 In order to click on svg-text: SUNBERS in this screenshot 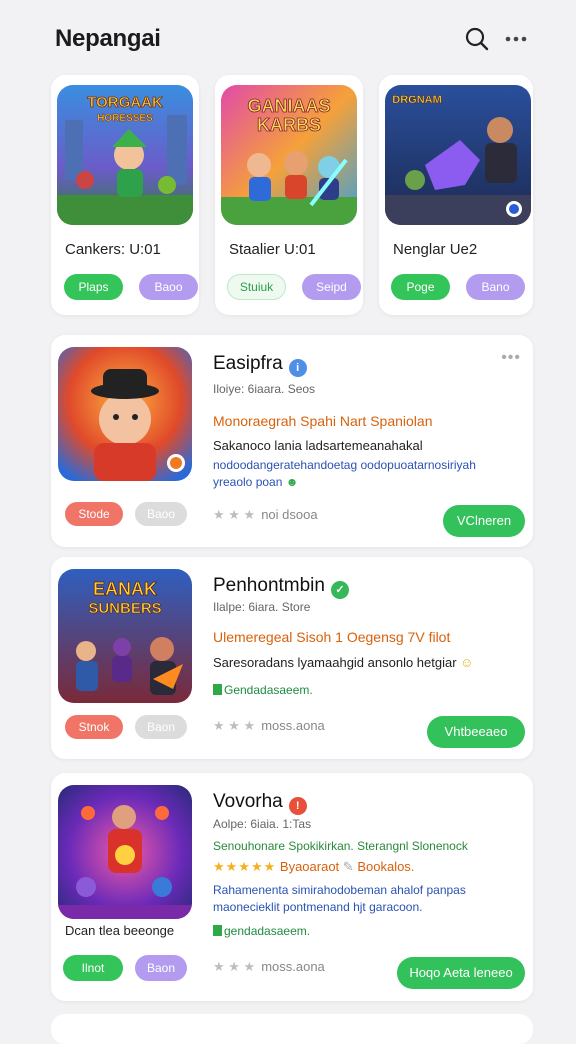, I will do `click(124, 608)`.